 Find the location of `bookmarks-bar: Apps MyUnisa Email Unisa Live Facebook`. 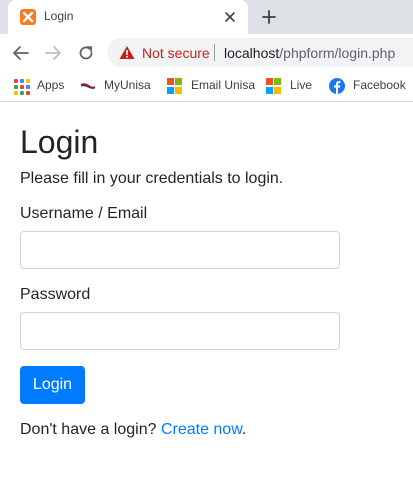

bookmarks-bar: Apps MyUnisa Email Unisa Live Facebook is located at coordinates (206, 86).